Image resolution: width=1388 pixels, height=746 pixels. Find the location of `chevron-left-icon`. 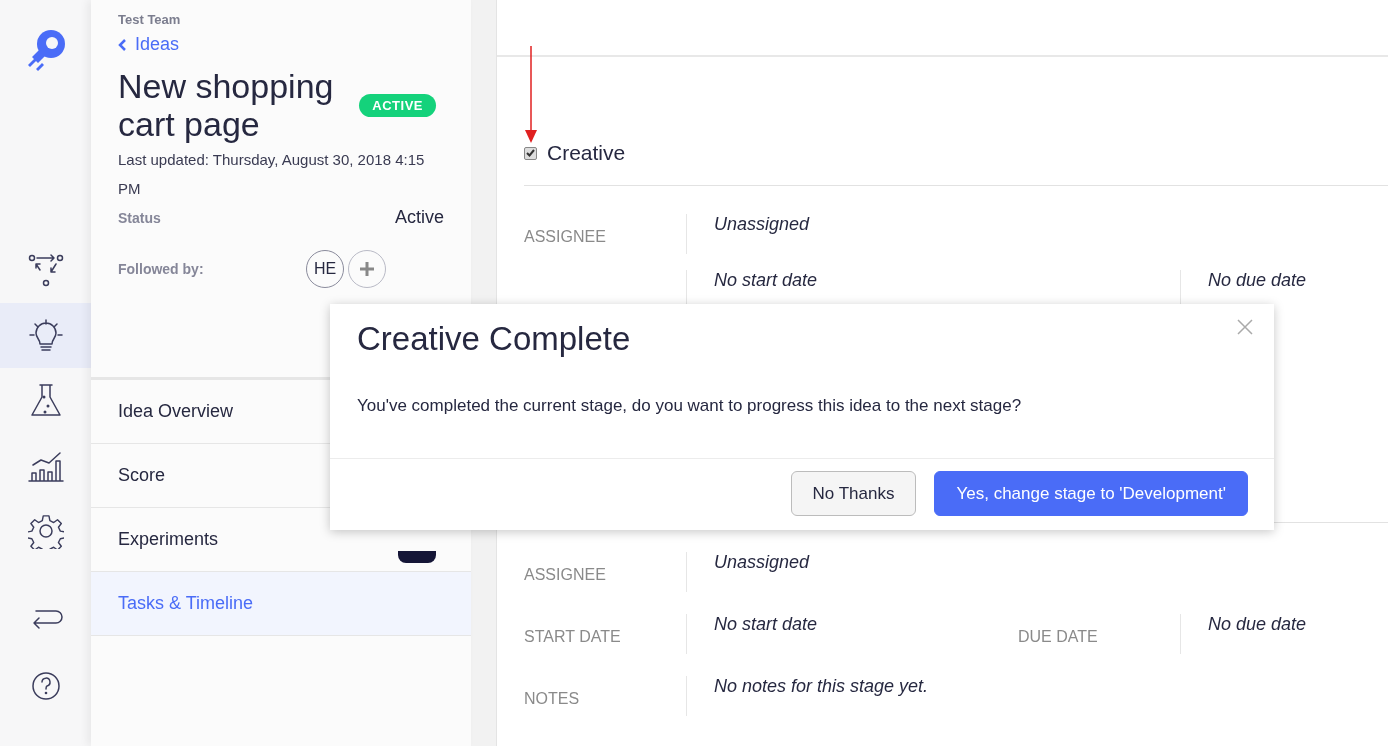

chevron-left-icon is located at coordinates (122, 44).